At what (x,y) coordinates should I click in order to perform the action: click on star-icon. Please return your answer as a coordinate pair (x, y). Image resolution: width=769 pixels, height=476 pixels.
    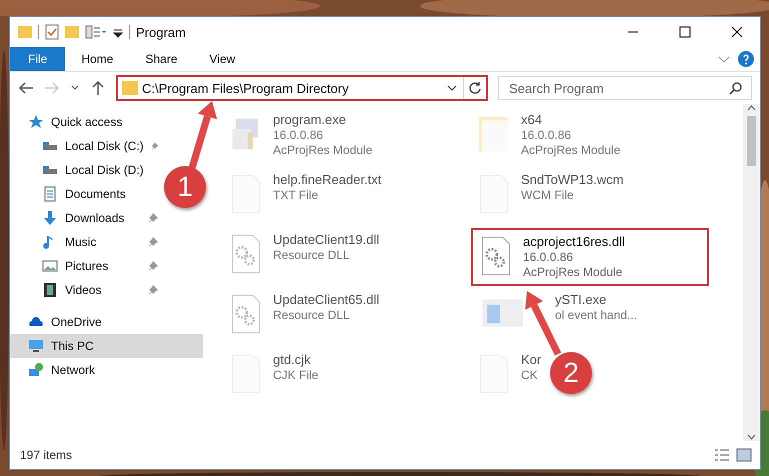
    Looking at the image, I should click on (36, 122).